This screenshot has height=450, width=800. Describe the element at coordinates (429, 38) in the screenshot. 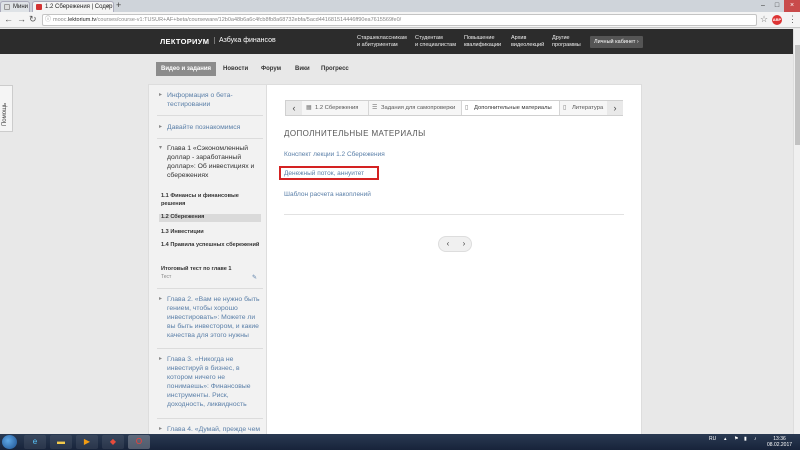

I see `header-link-line: Студентам` at that location.